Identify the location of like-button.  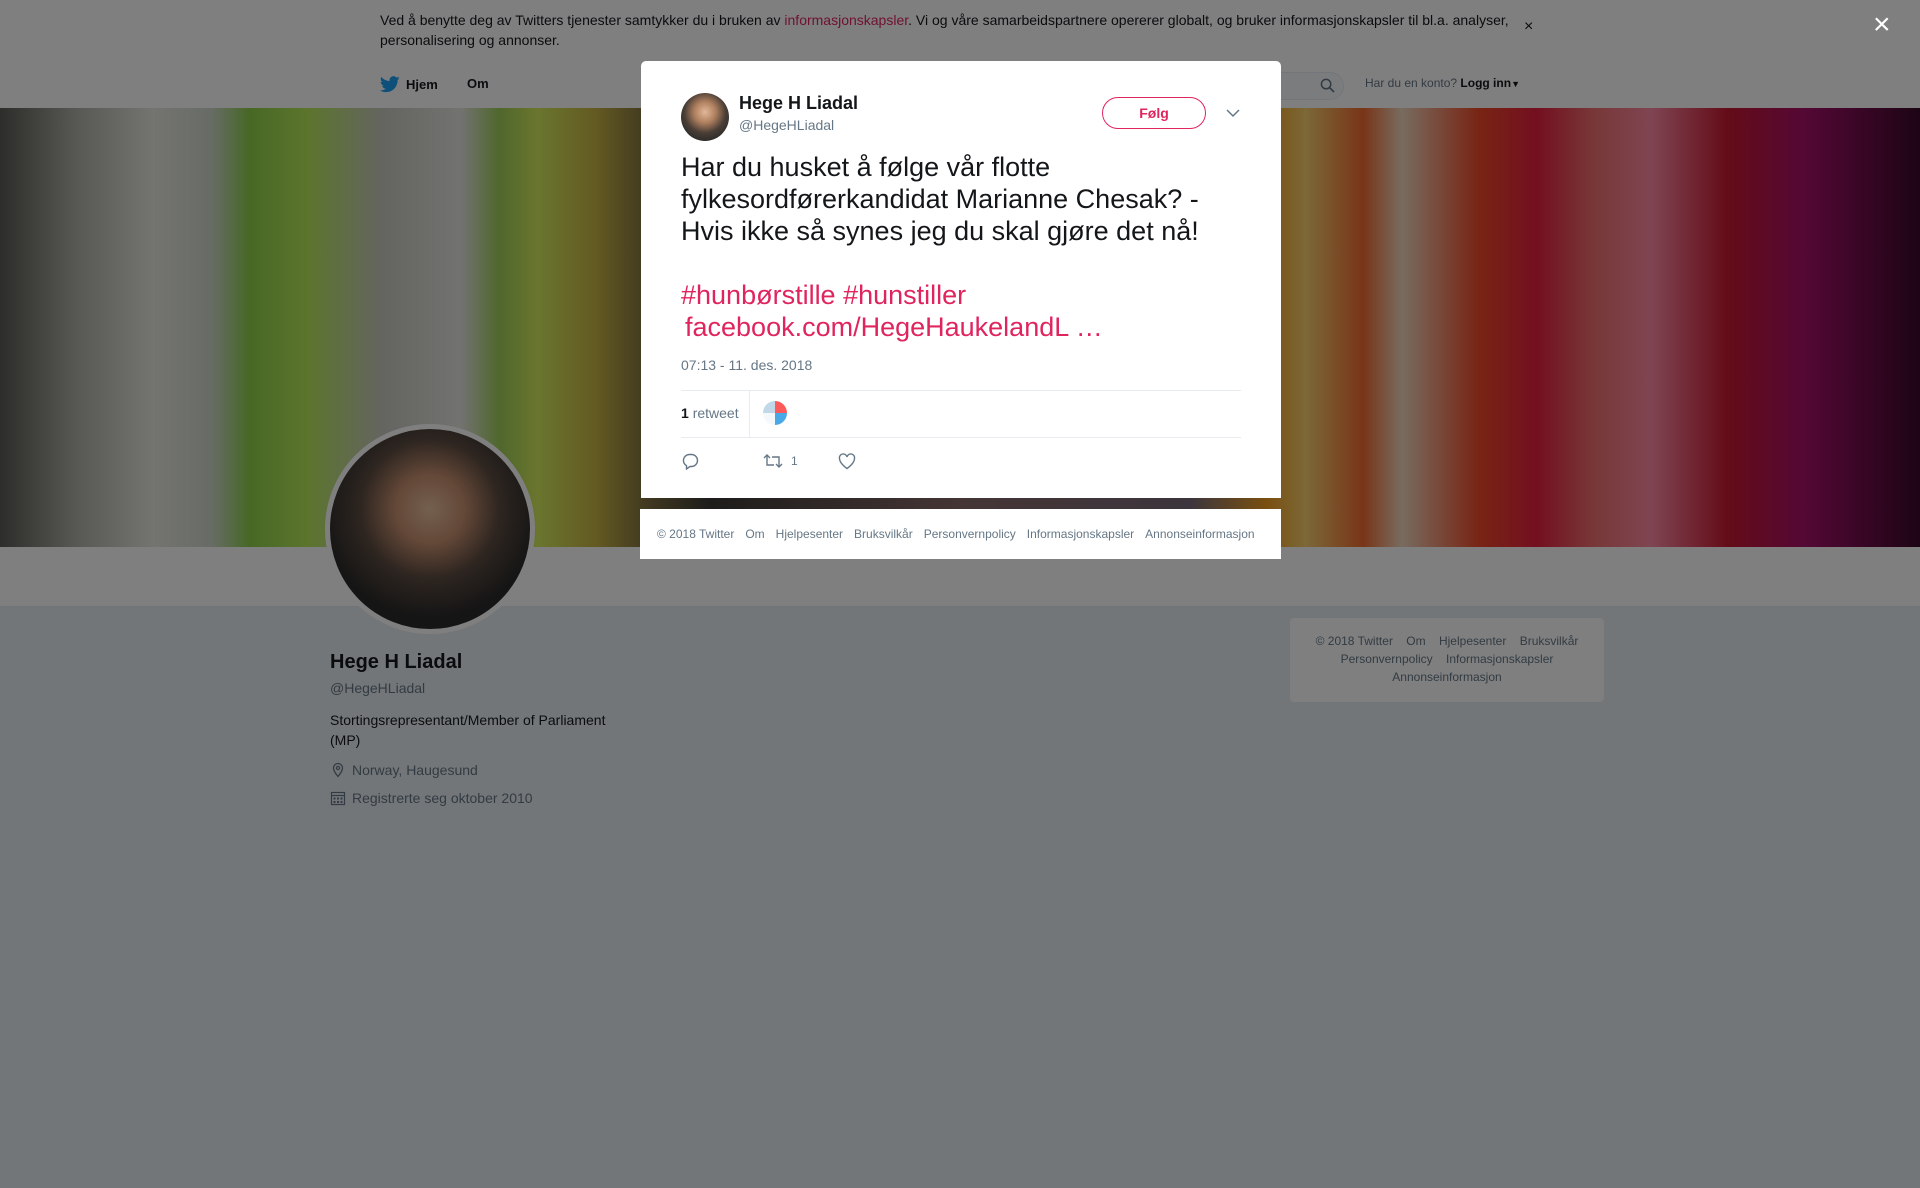
(847, 461).